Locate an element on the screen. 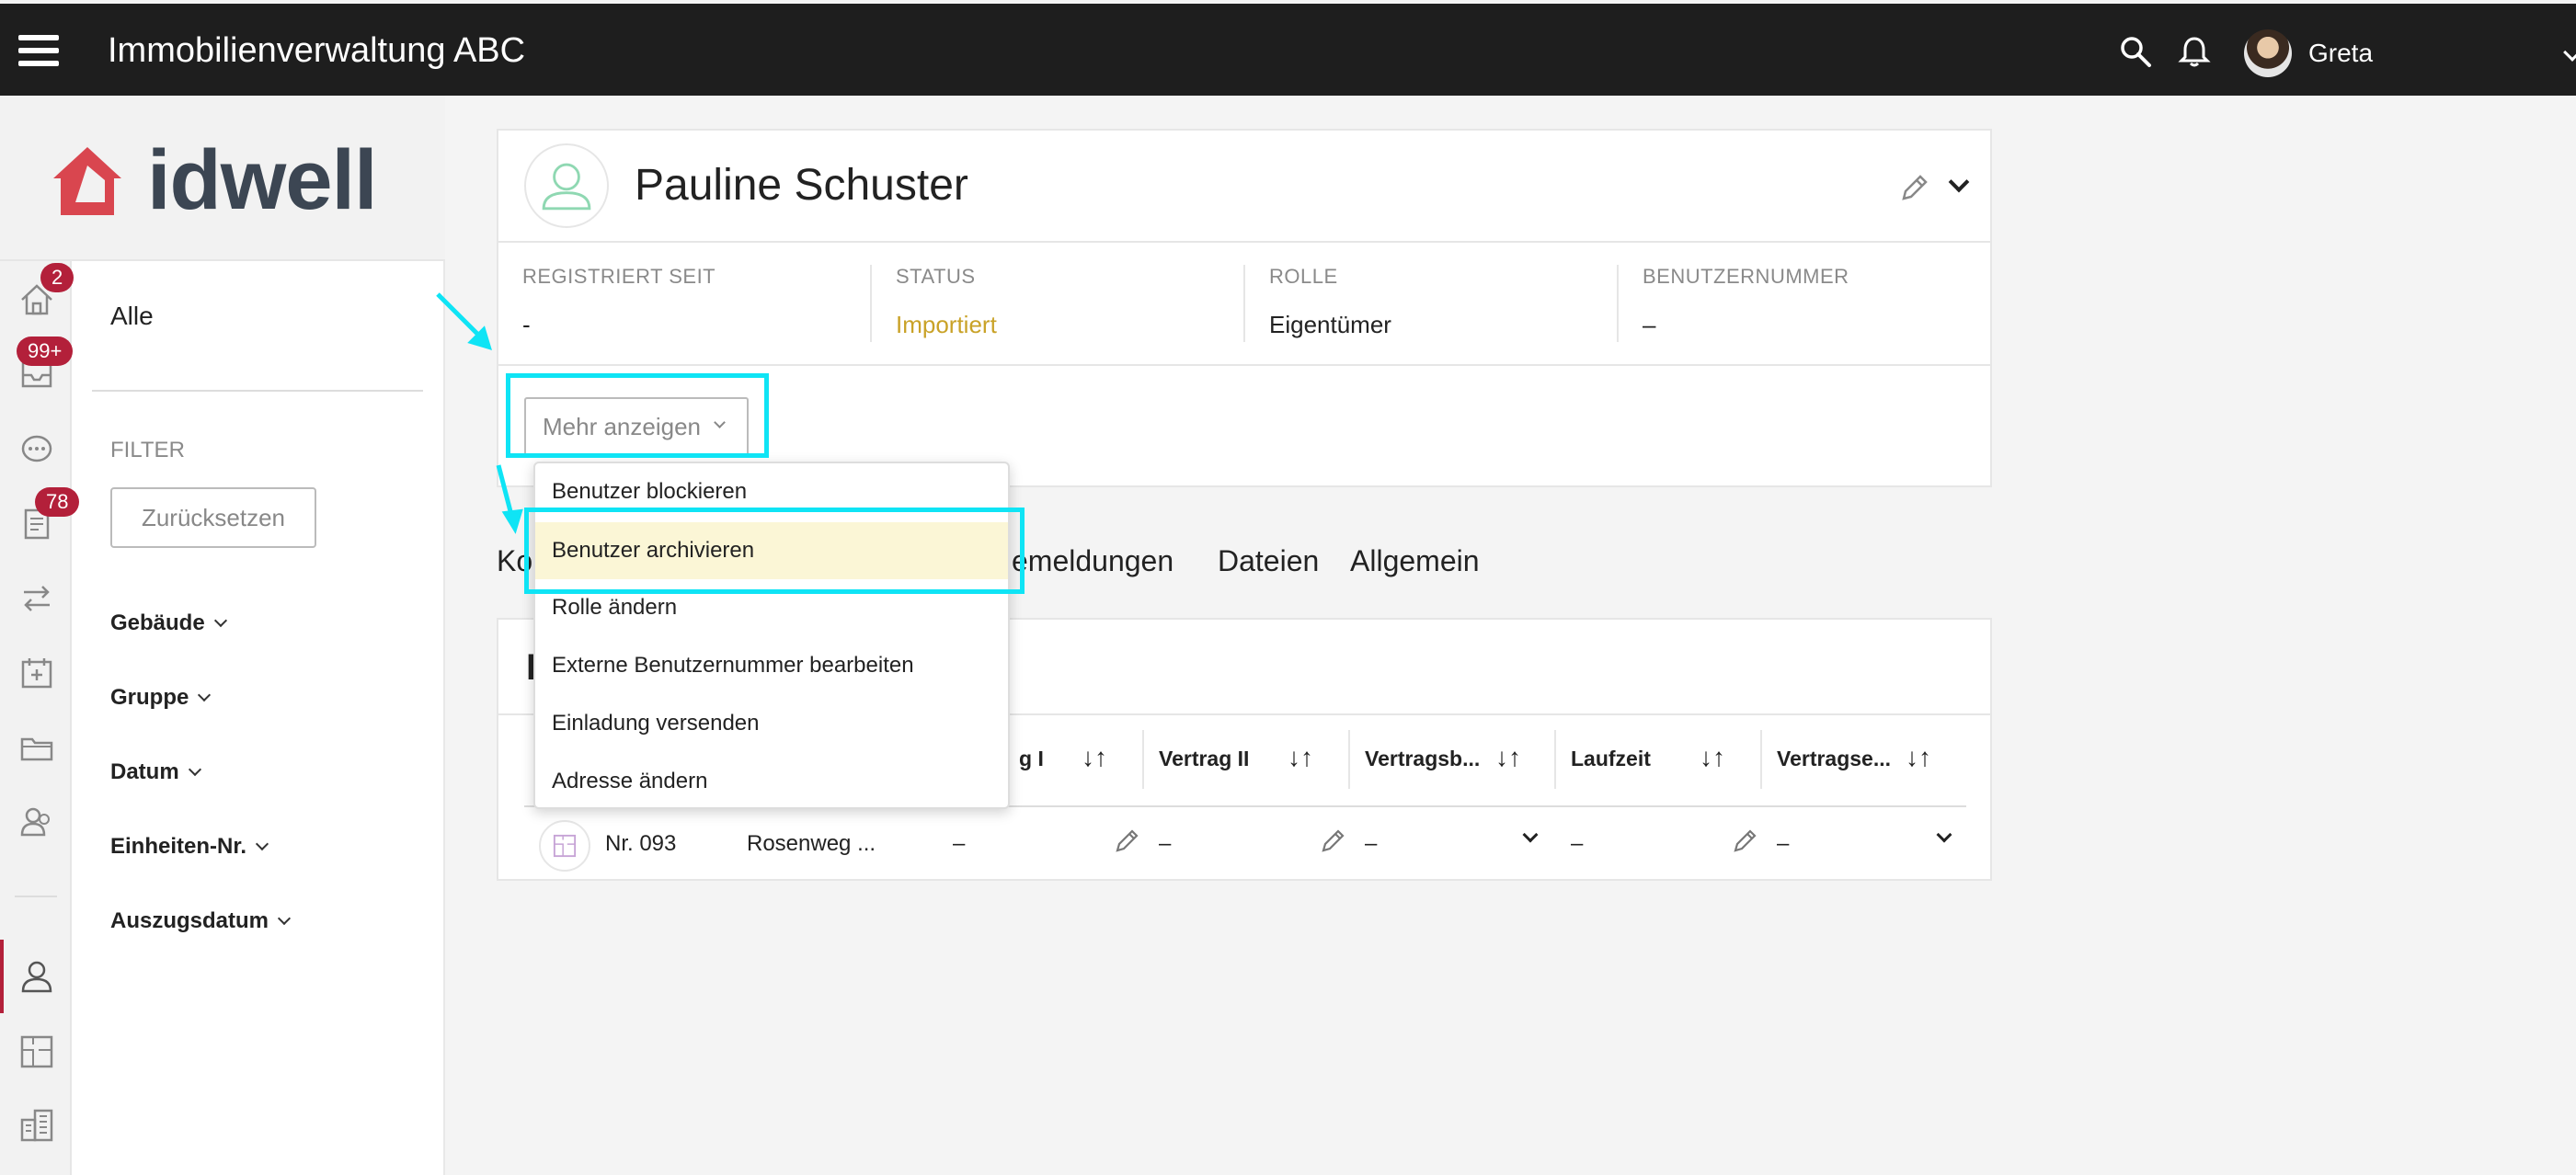 This screenshot has width=2576, height=1175. hamburger-menu-icon is located at coordinates (38, 50).